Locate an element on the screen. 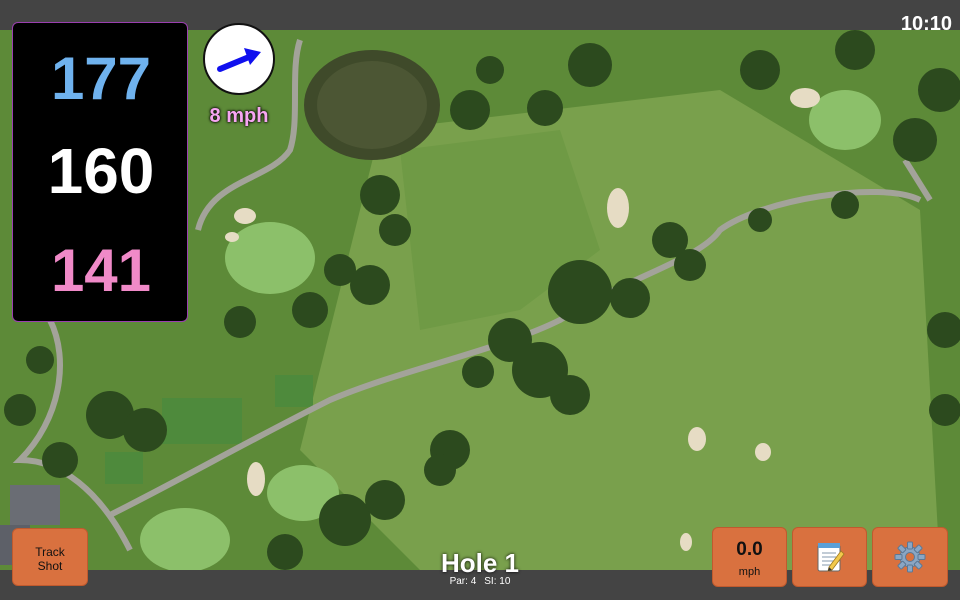  notepad-icon is located at coordinates (831, 557).